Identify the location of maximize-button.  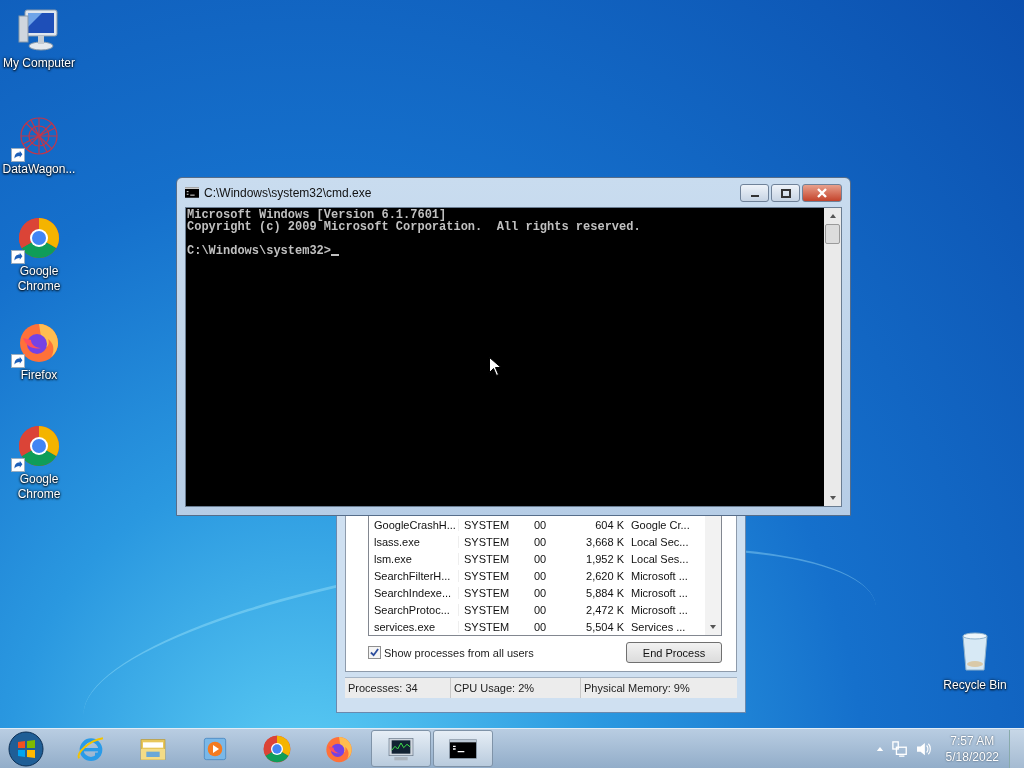
(785, 193).